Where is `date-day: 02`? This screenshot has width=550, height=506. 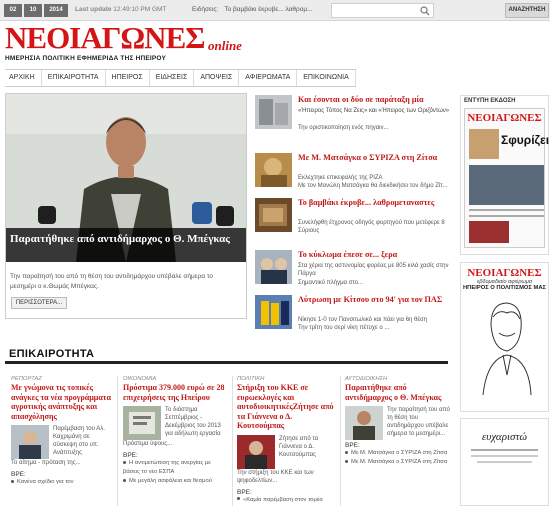 date-day: 02 is located at coordinates (13, 10).